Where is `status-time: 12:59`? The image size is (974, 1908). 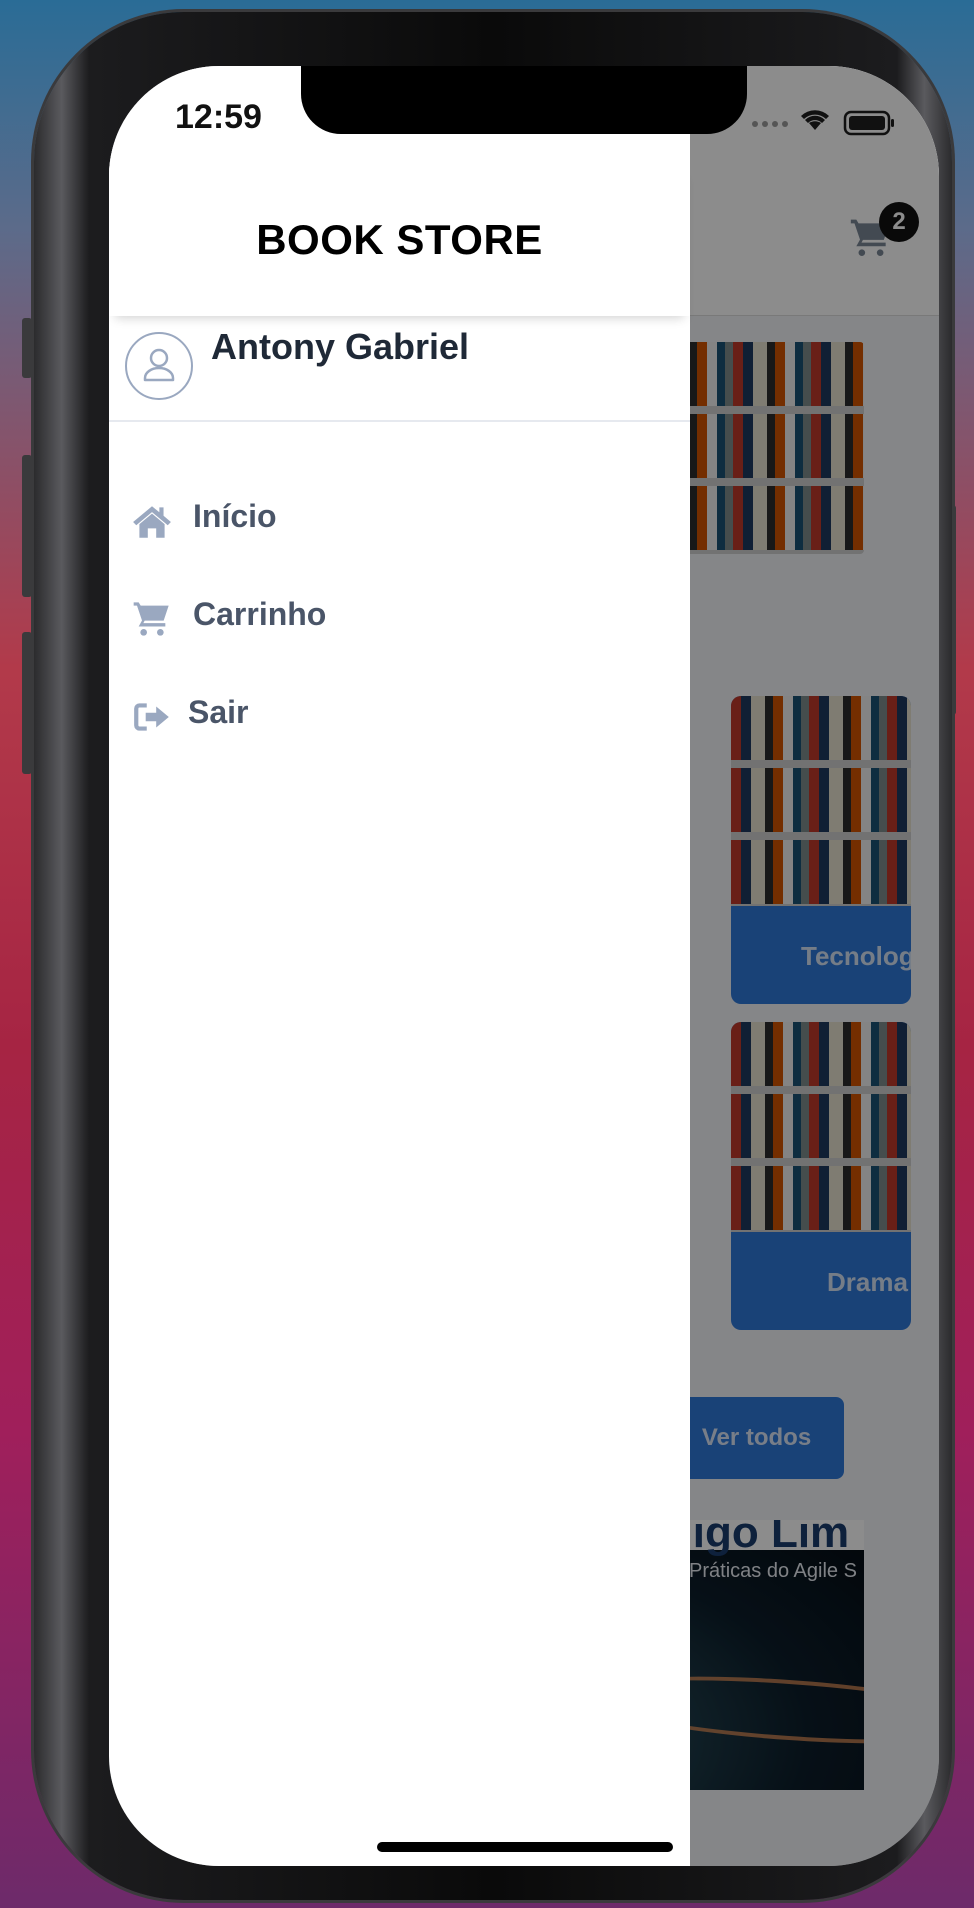 status-time: 12:59 is located at coordinates (218, 117).